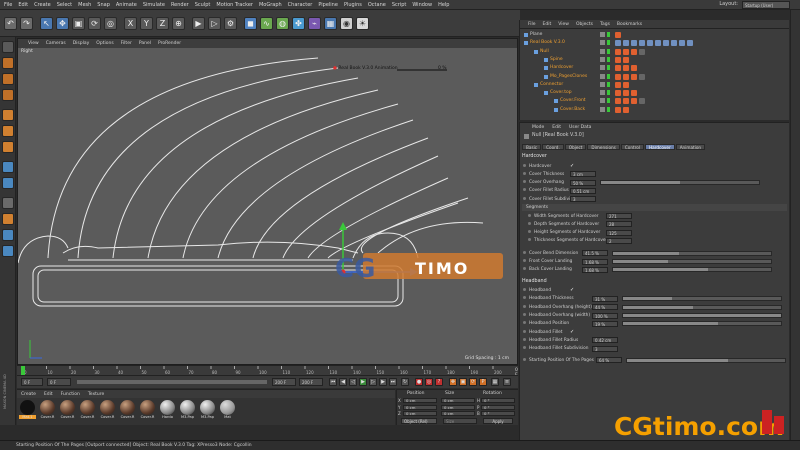 Image resolution: width=800 pixels, height=450 pixels. Describe the element at coordinates (507, 382) in the screenshot. I see `timeline-menu-icon: ≡` at that location.